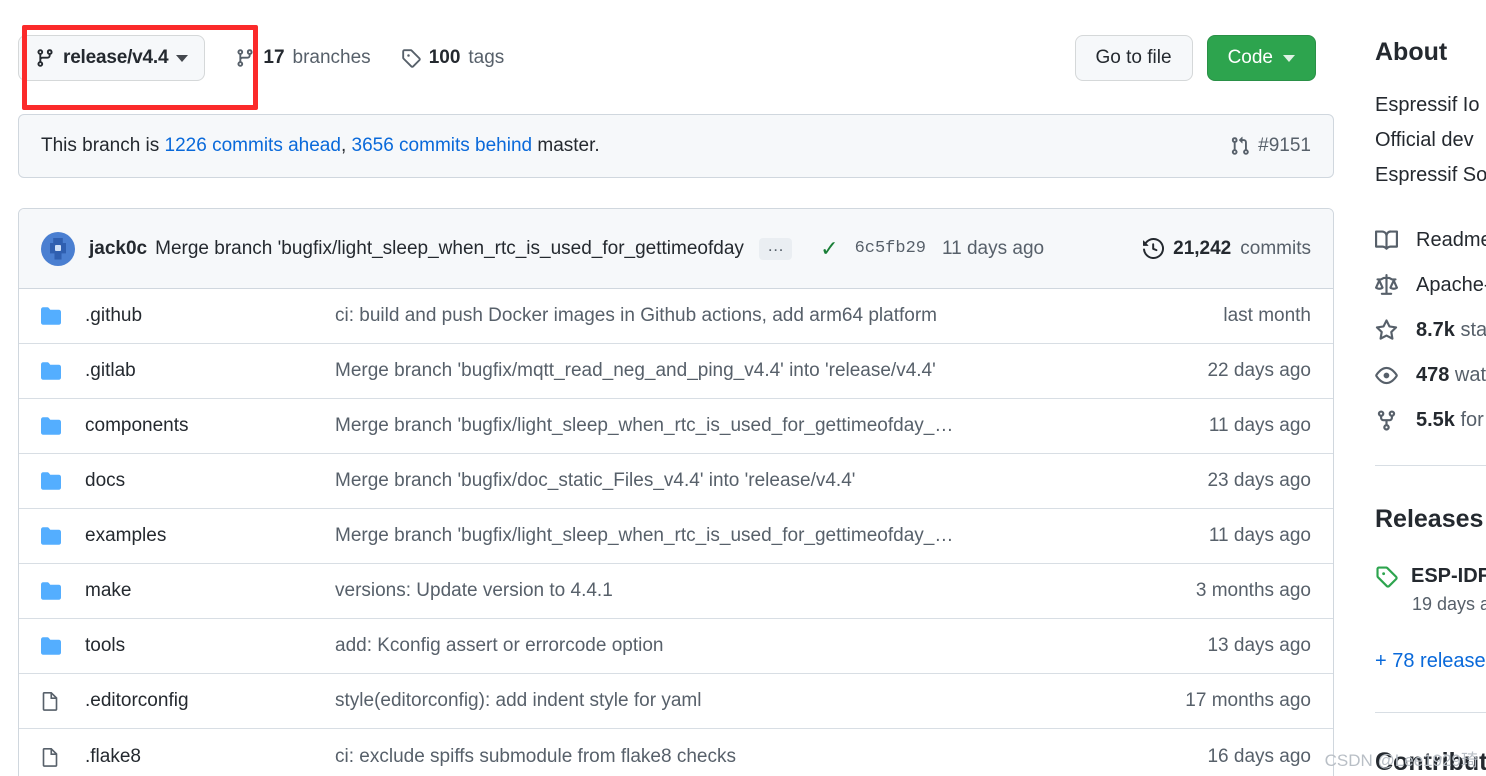  Describe the element at coordinates (1386, 576) in the screenshot. I see `release-tag-icon` at that location.